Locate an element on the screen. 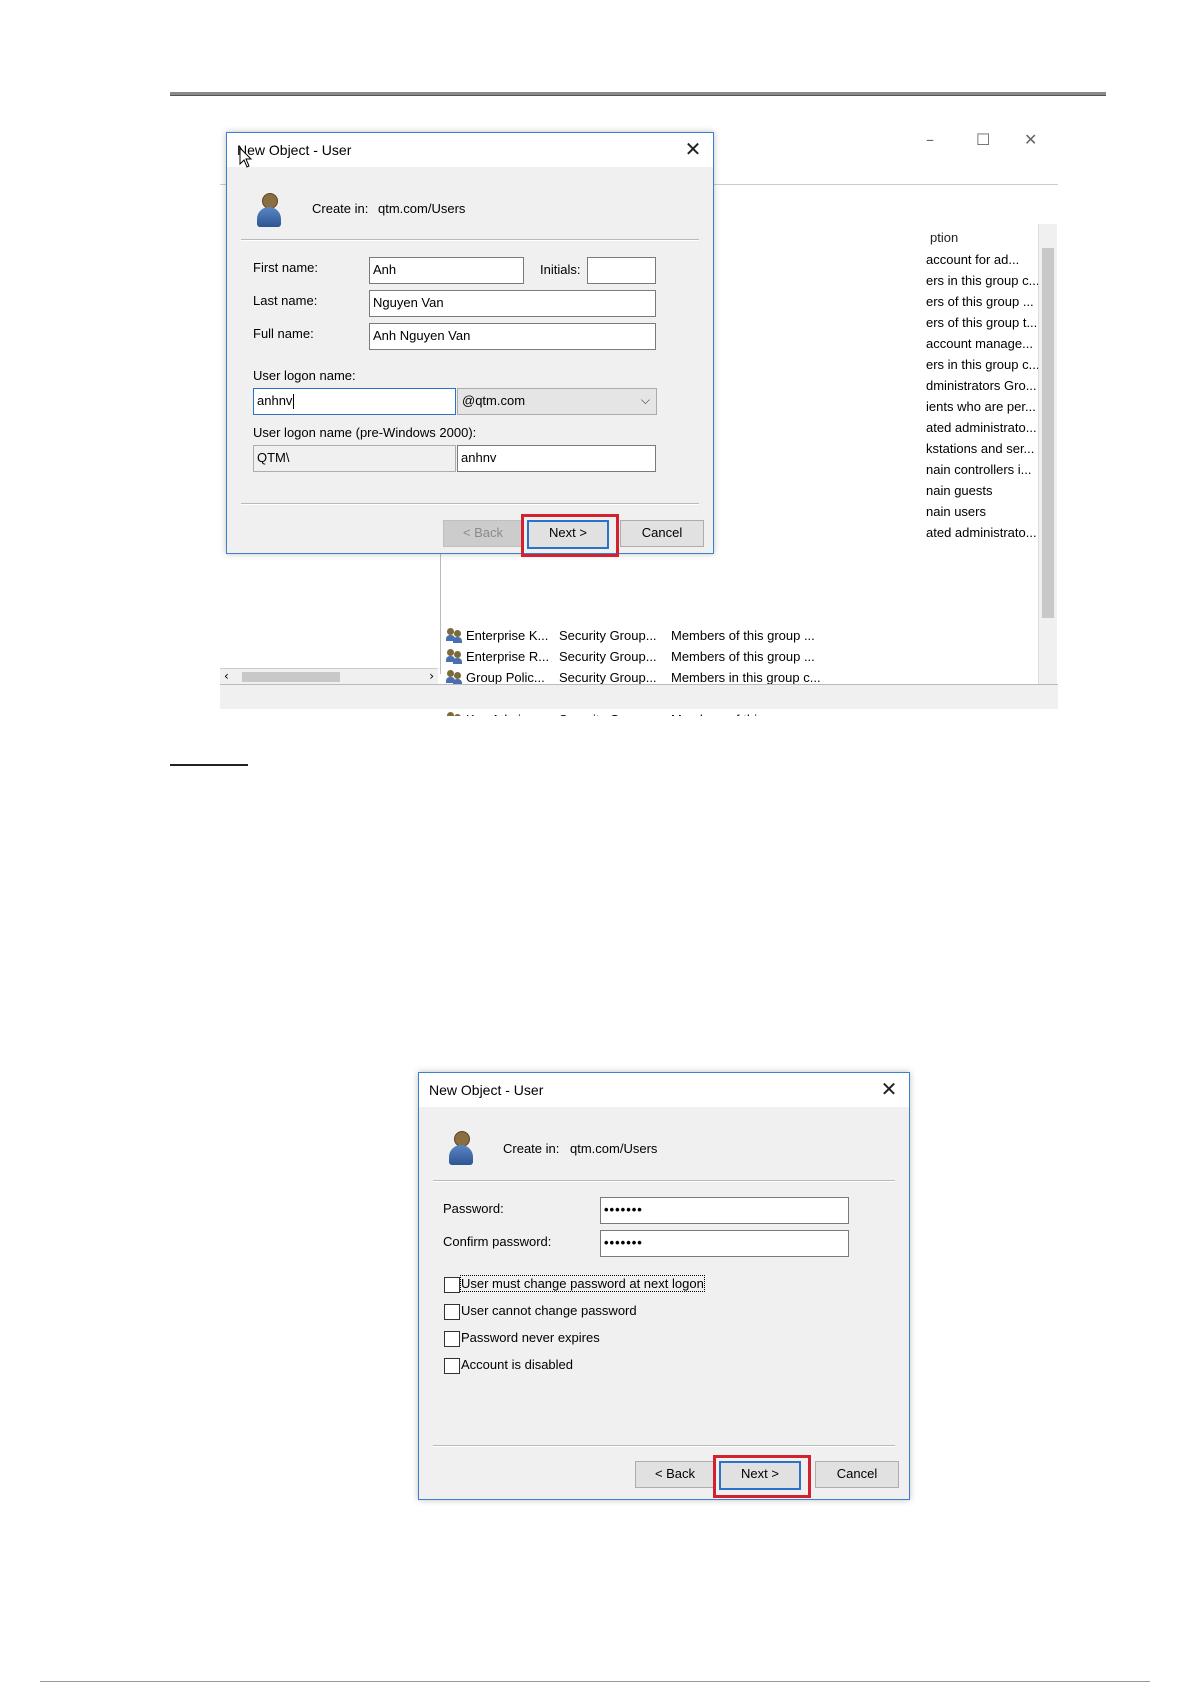  vertical-scrollbar is located at coordinates (1047, 454).